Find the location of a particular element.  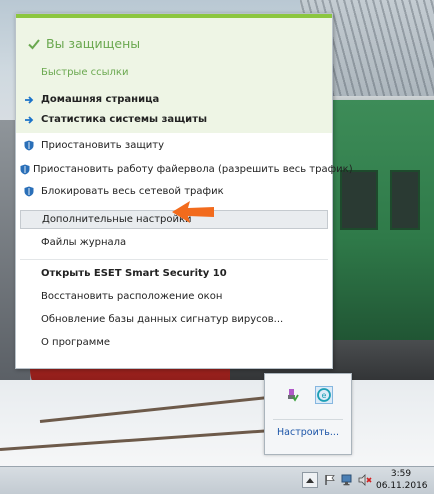

clock-date: 06.11.2016 is located at coordinates (402, 486).